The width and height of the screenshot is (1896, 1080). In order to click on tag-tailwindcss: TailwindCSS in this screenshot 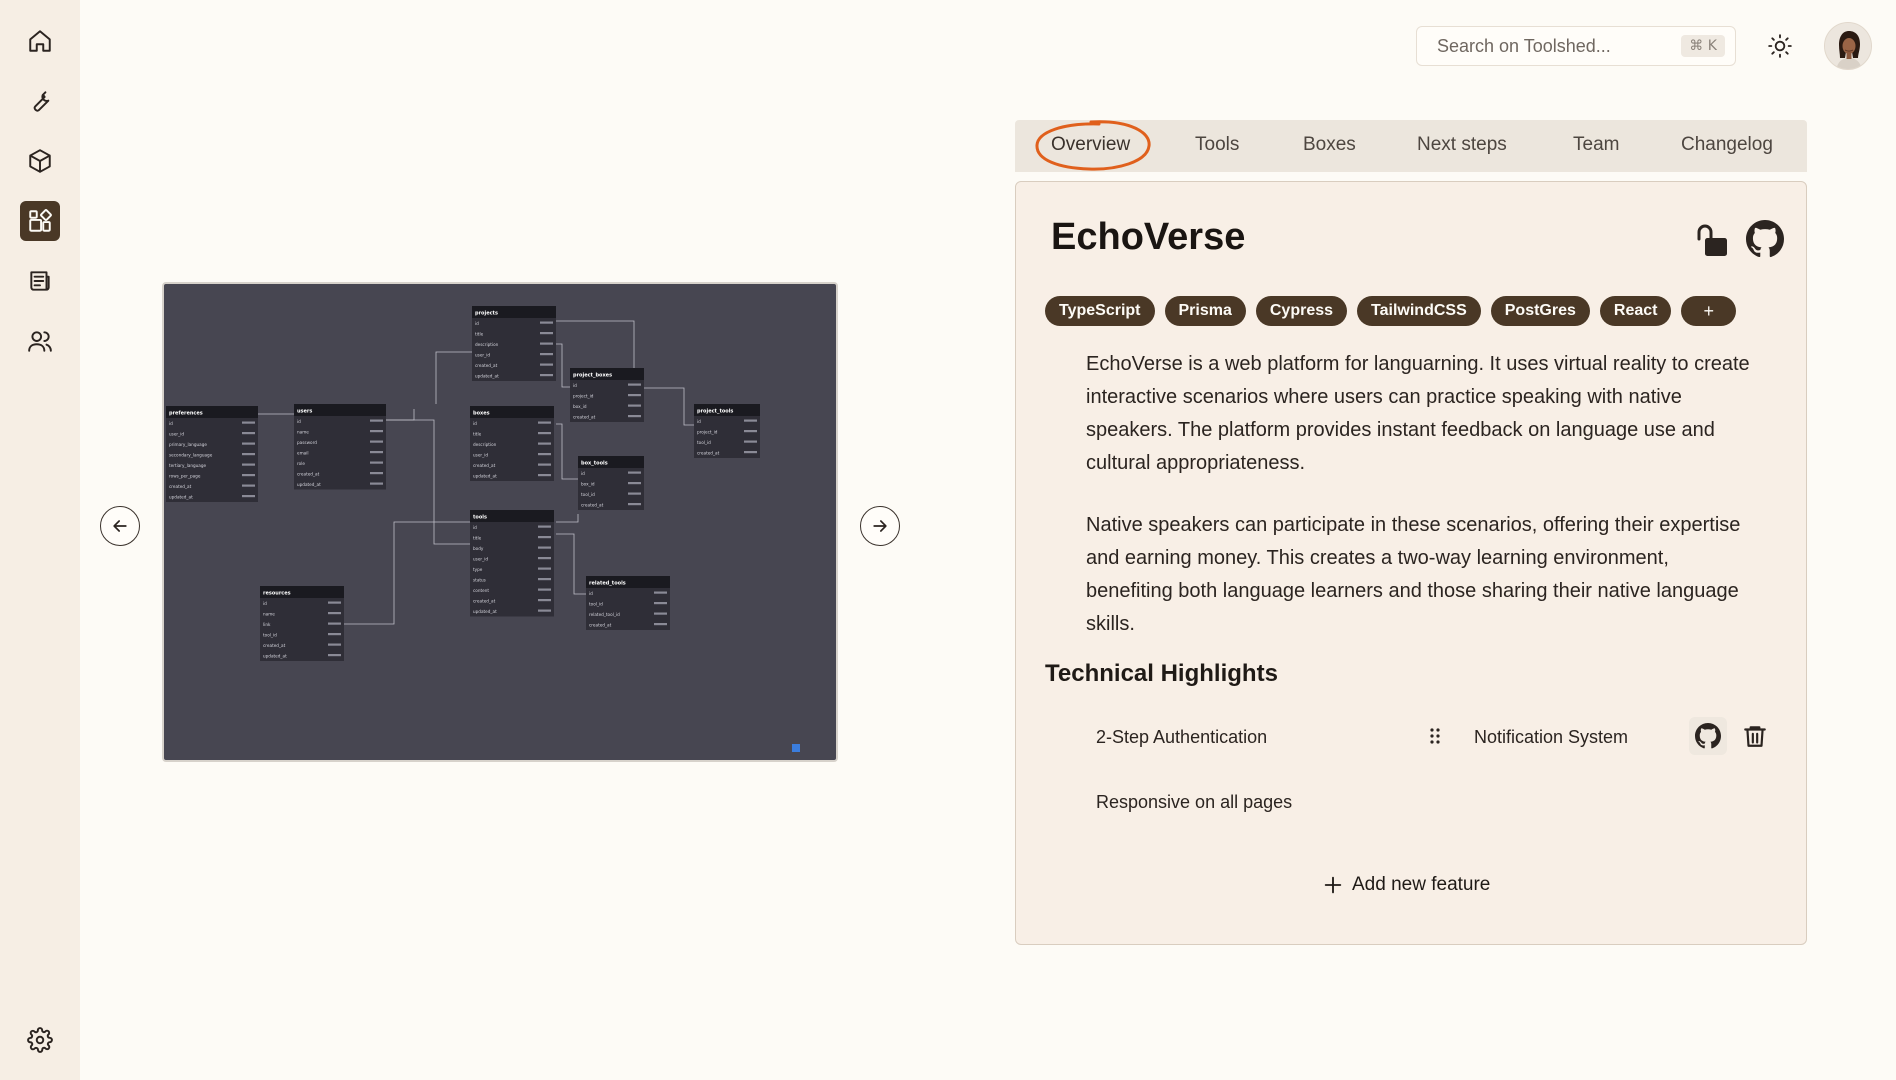, I will do `click(1419, 311)`.